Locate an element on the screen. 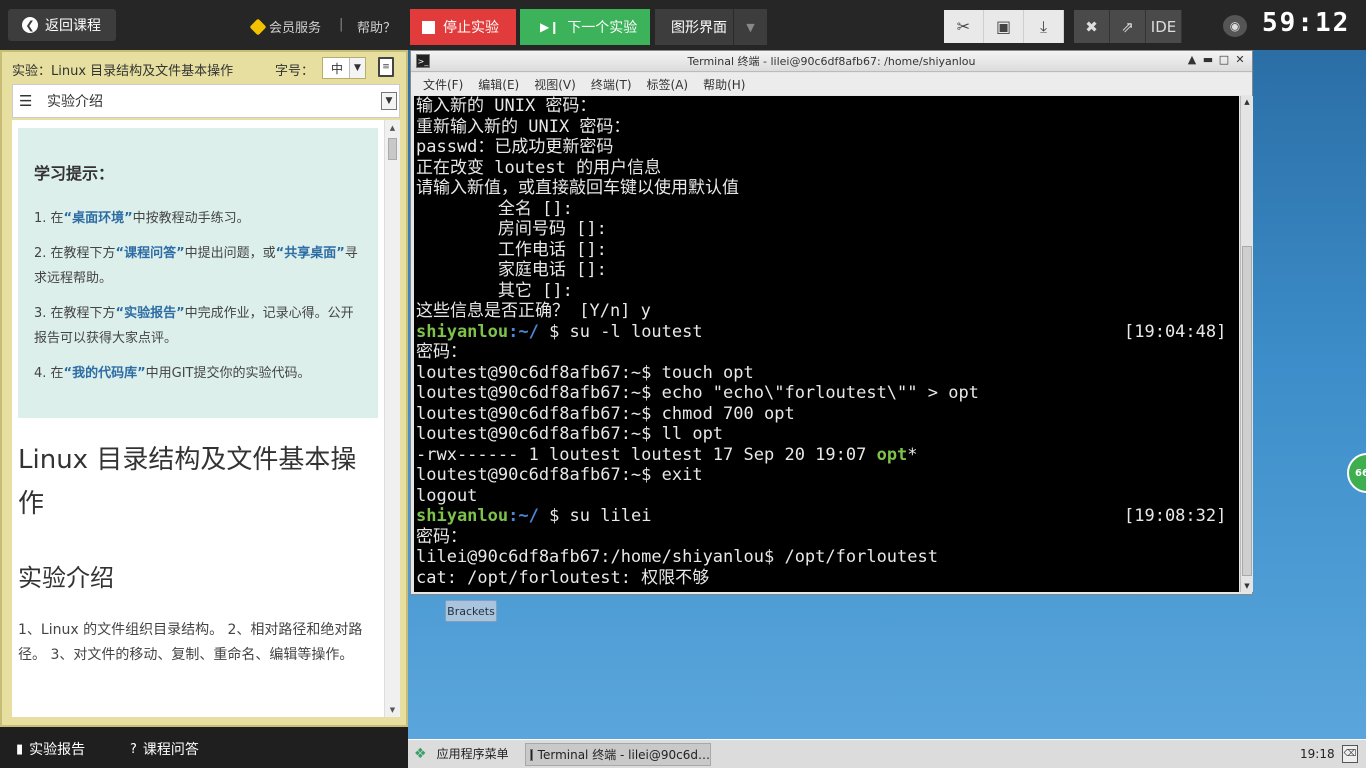 This screenshot has width=1366, height=768. document-icon: ≡ is located at coordinates (386, 67).